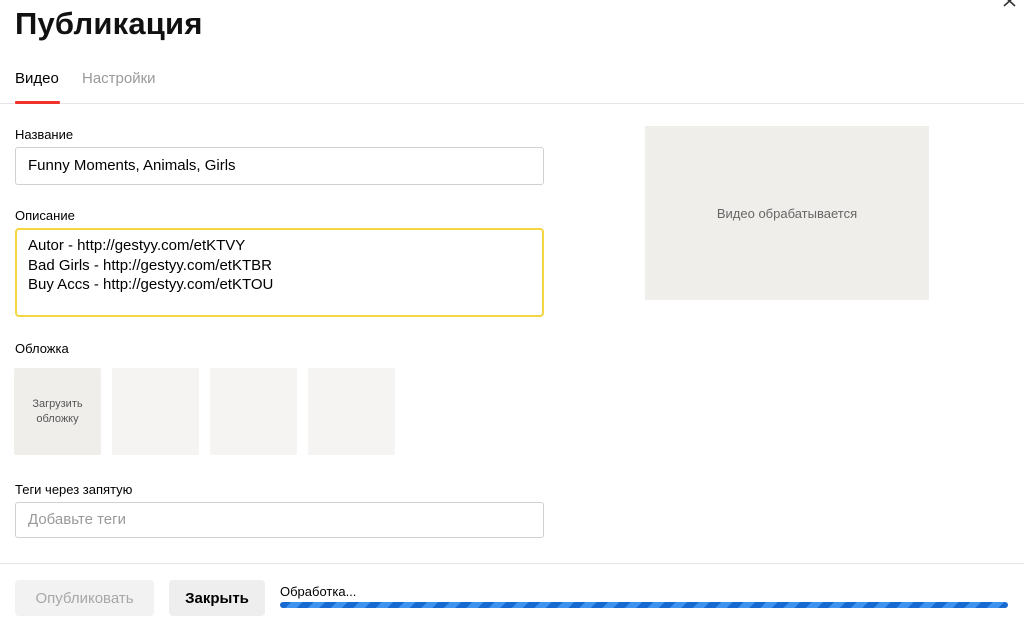  I want to click on progress-bar, so click(644, 605).